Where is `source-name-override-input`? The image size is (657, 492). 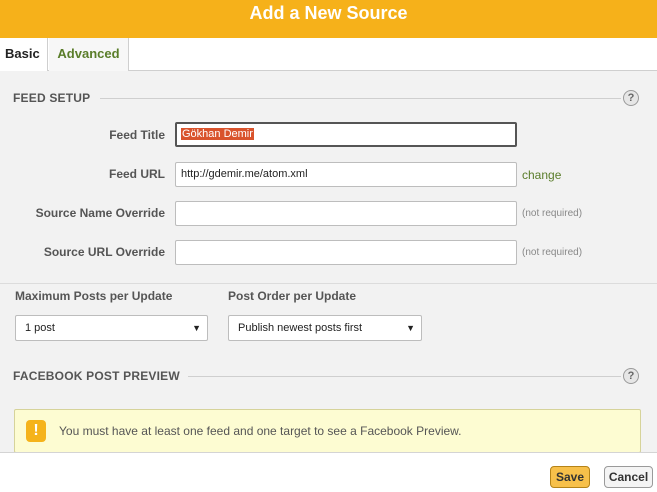 source-name-override-input is located at coordinates (346, 213).